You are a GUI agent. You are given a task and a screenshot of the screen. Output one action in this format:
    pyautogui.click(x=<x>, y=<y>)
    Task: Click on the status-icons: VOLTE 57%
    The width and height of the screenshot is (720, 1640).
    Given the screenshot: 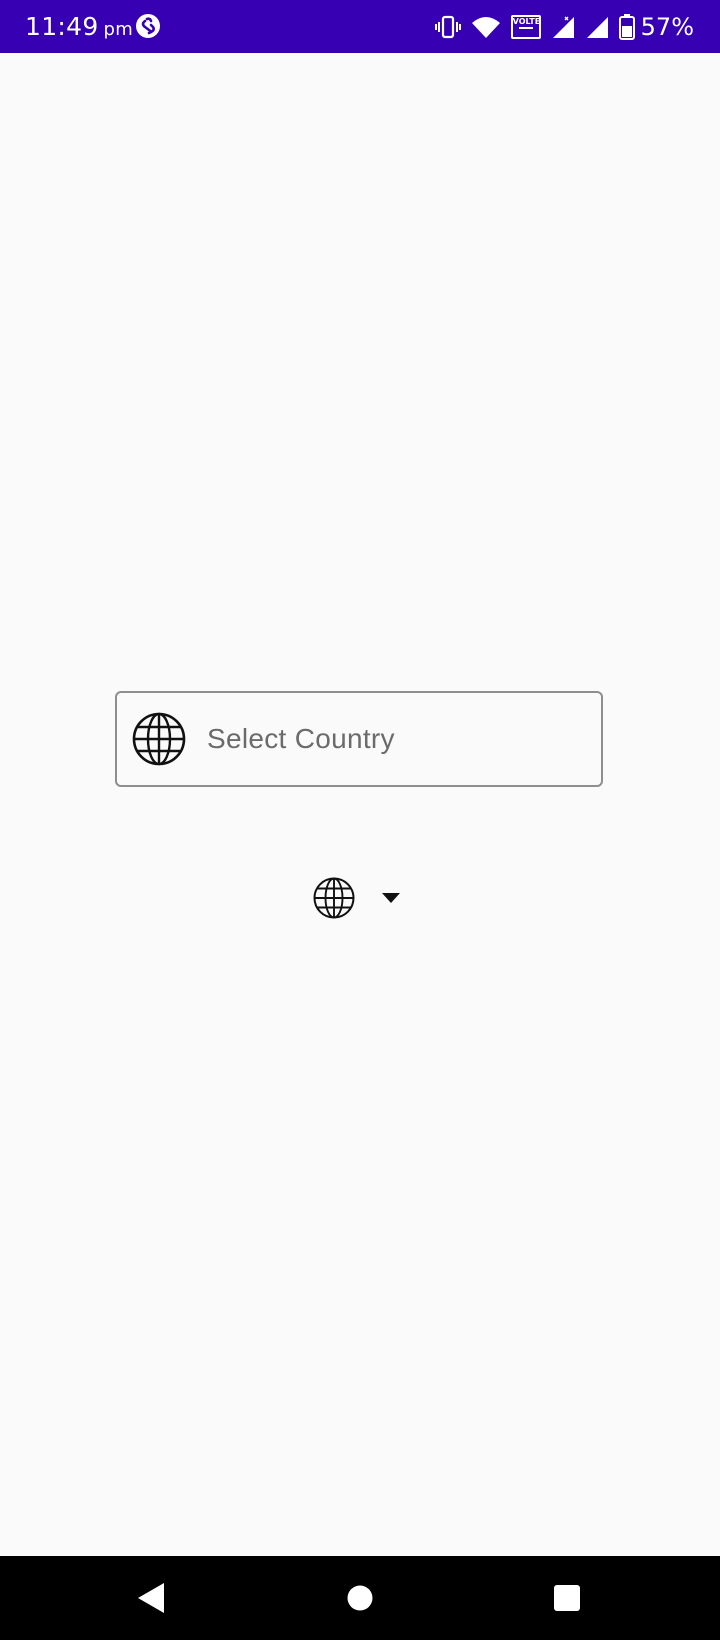 What is the action you would take?
    pyautogui.click(x=564, y=27)
    